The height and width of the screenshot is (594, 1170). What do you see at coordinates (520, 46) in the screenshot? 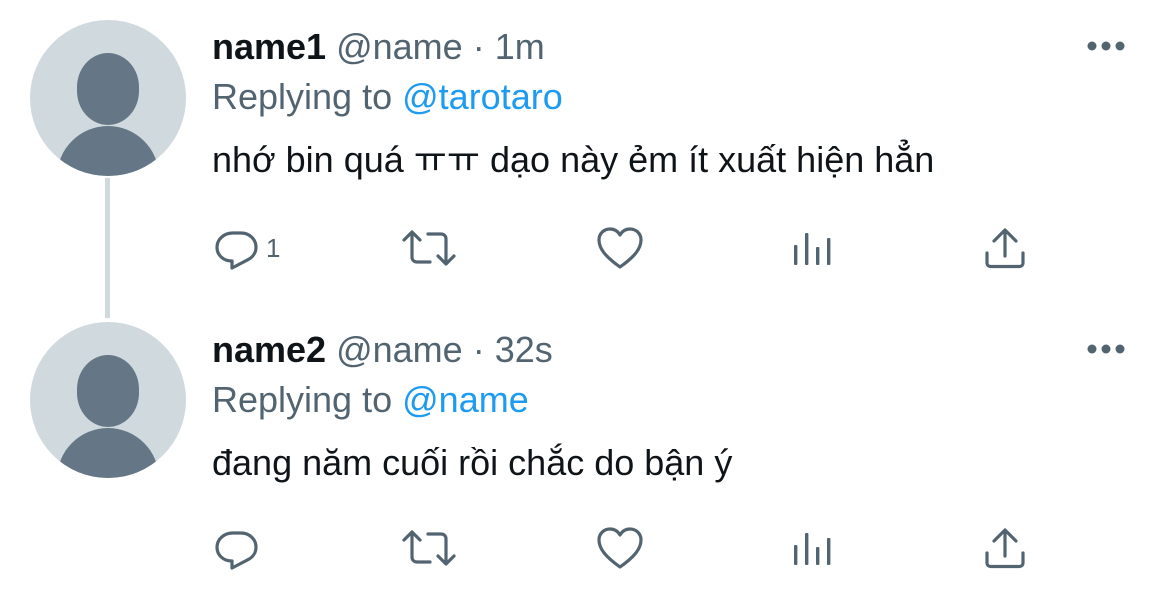
I see `timestamp: 1m` at bounding box center [520, 46].